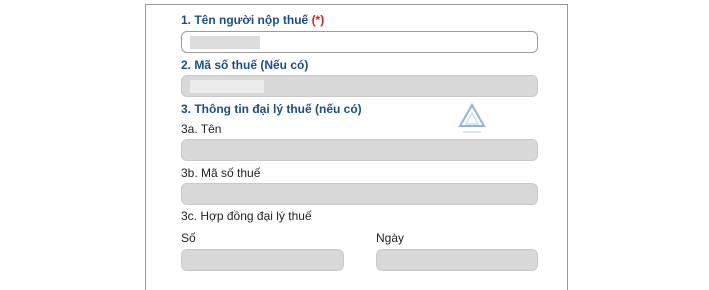 The image size is (709, 290). I want to click on contract-date-input, so click(457, 260).